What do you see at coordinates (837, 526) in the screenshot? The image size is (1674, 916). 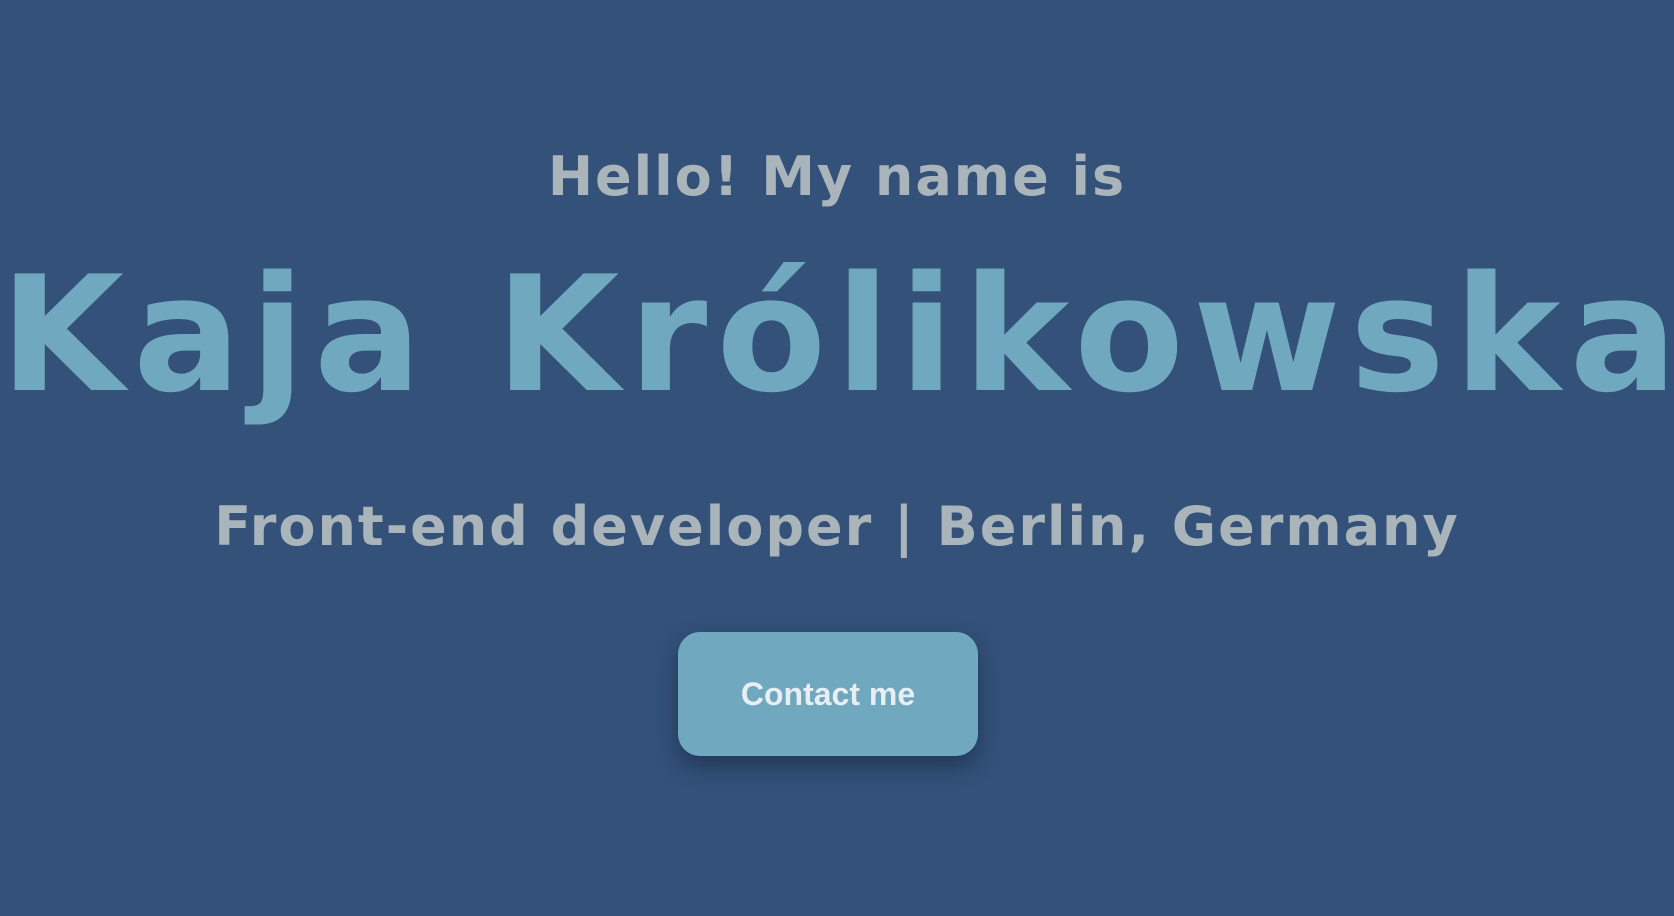 I see `tagline-text: Front-end developer | Berlin, Germany` at bounding box center [837, 526].